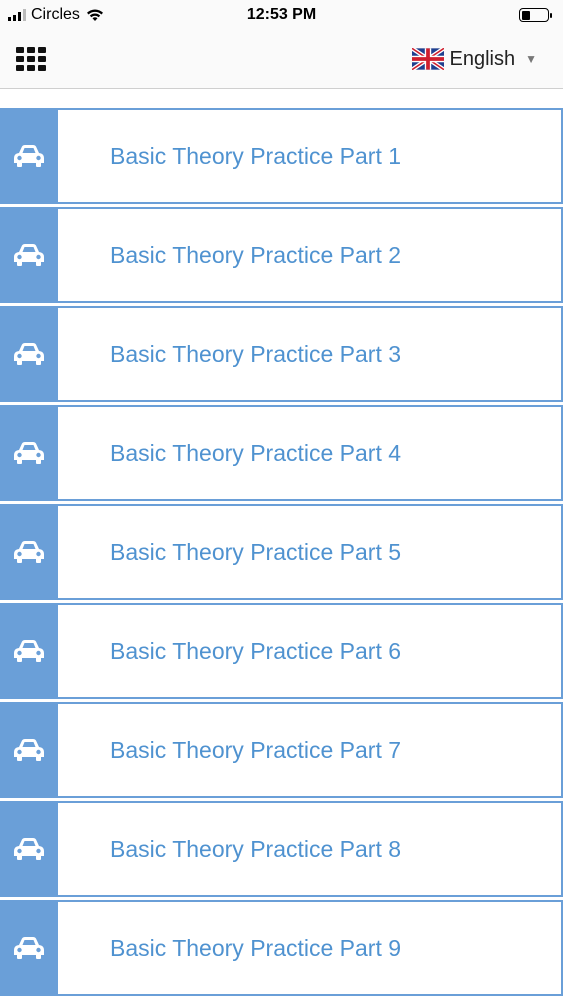  What do you see at coordinates (308, 948) in the screenshot?
I see `lesson-label: Basic Theory Practice Part 9` at bounding box center [308, 948].